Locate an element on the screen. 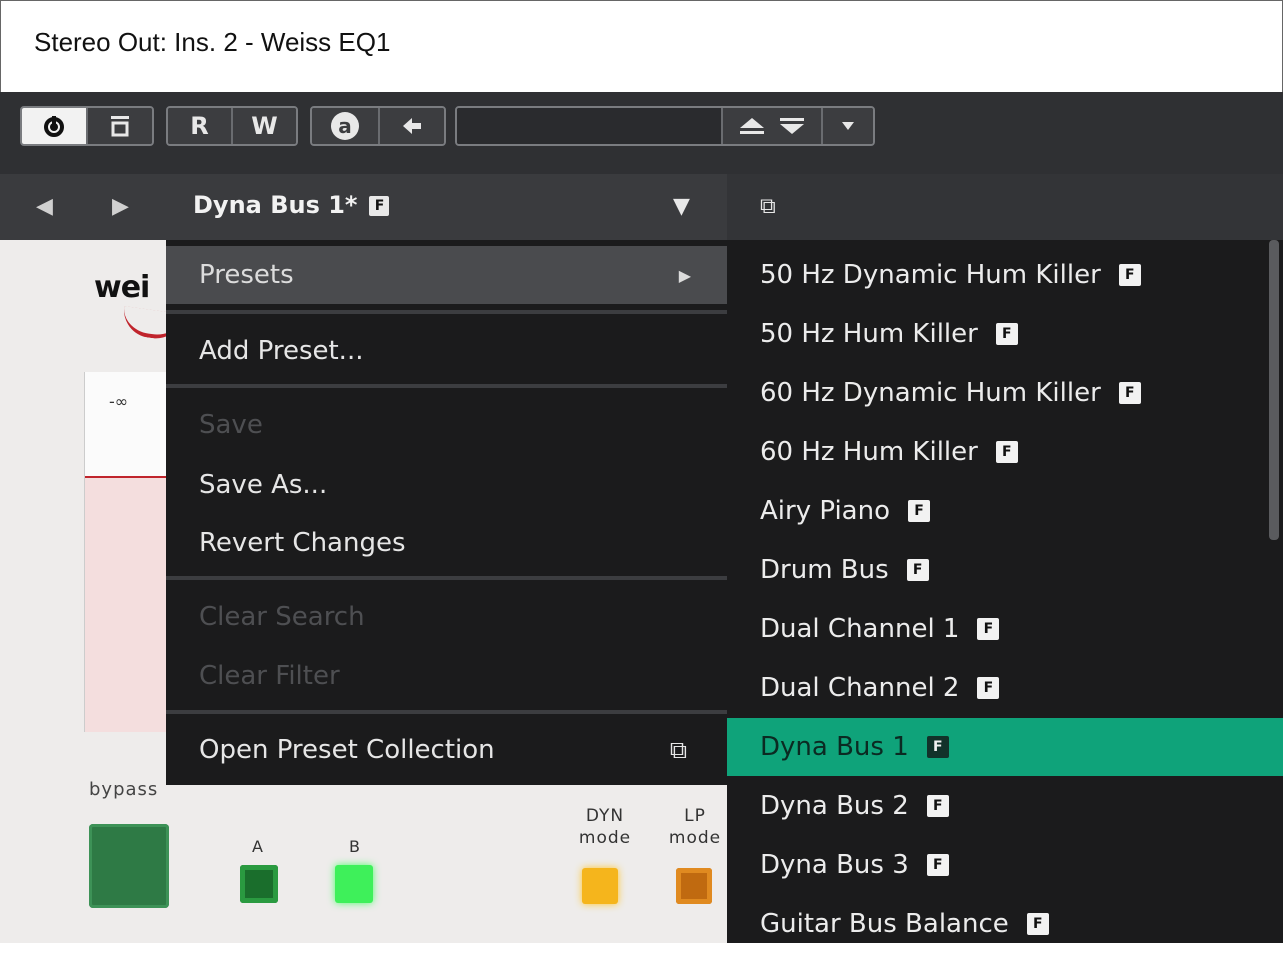 This screenshot has width=1283, height=953. bypass-icon is located at coordinates (120, 126).